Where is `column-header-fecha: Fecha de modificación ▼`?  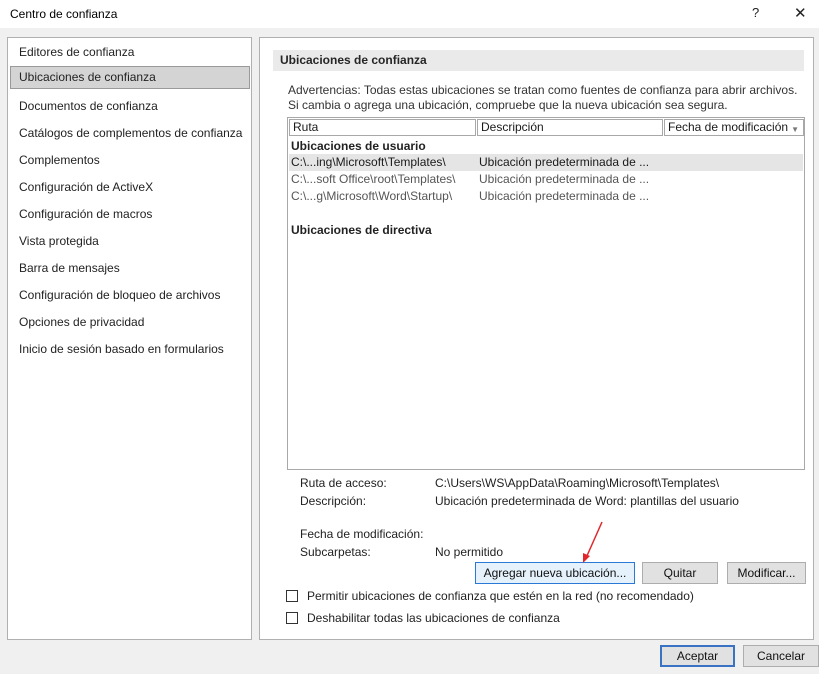 column-header-fecha: Fecha de modificación ▼ is located at coordinates (734, 127).